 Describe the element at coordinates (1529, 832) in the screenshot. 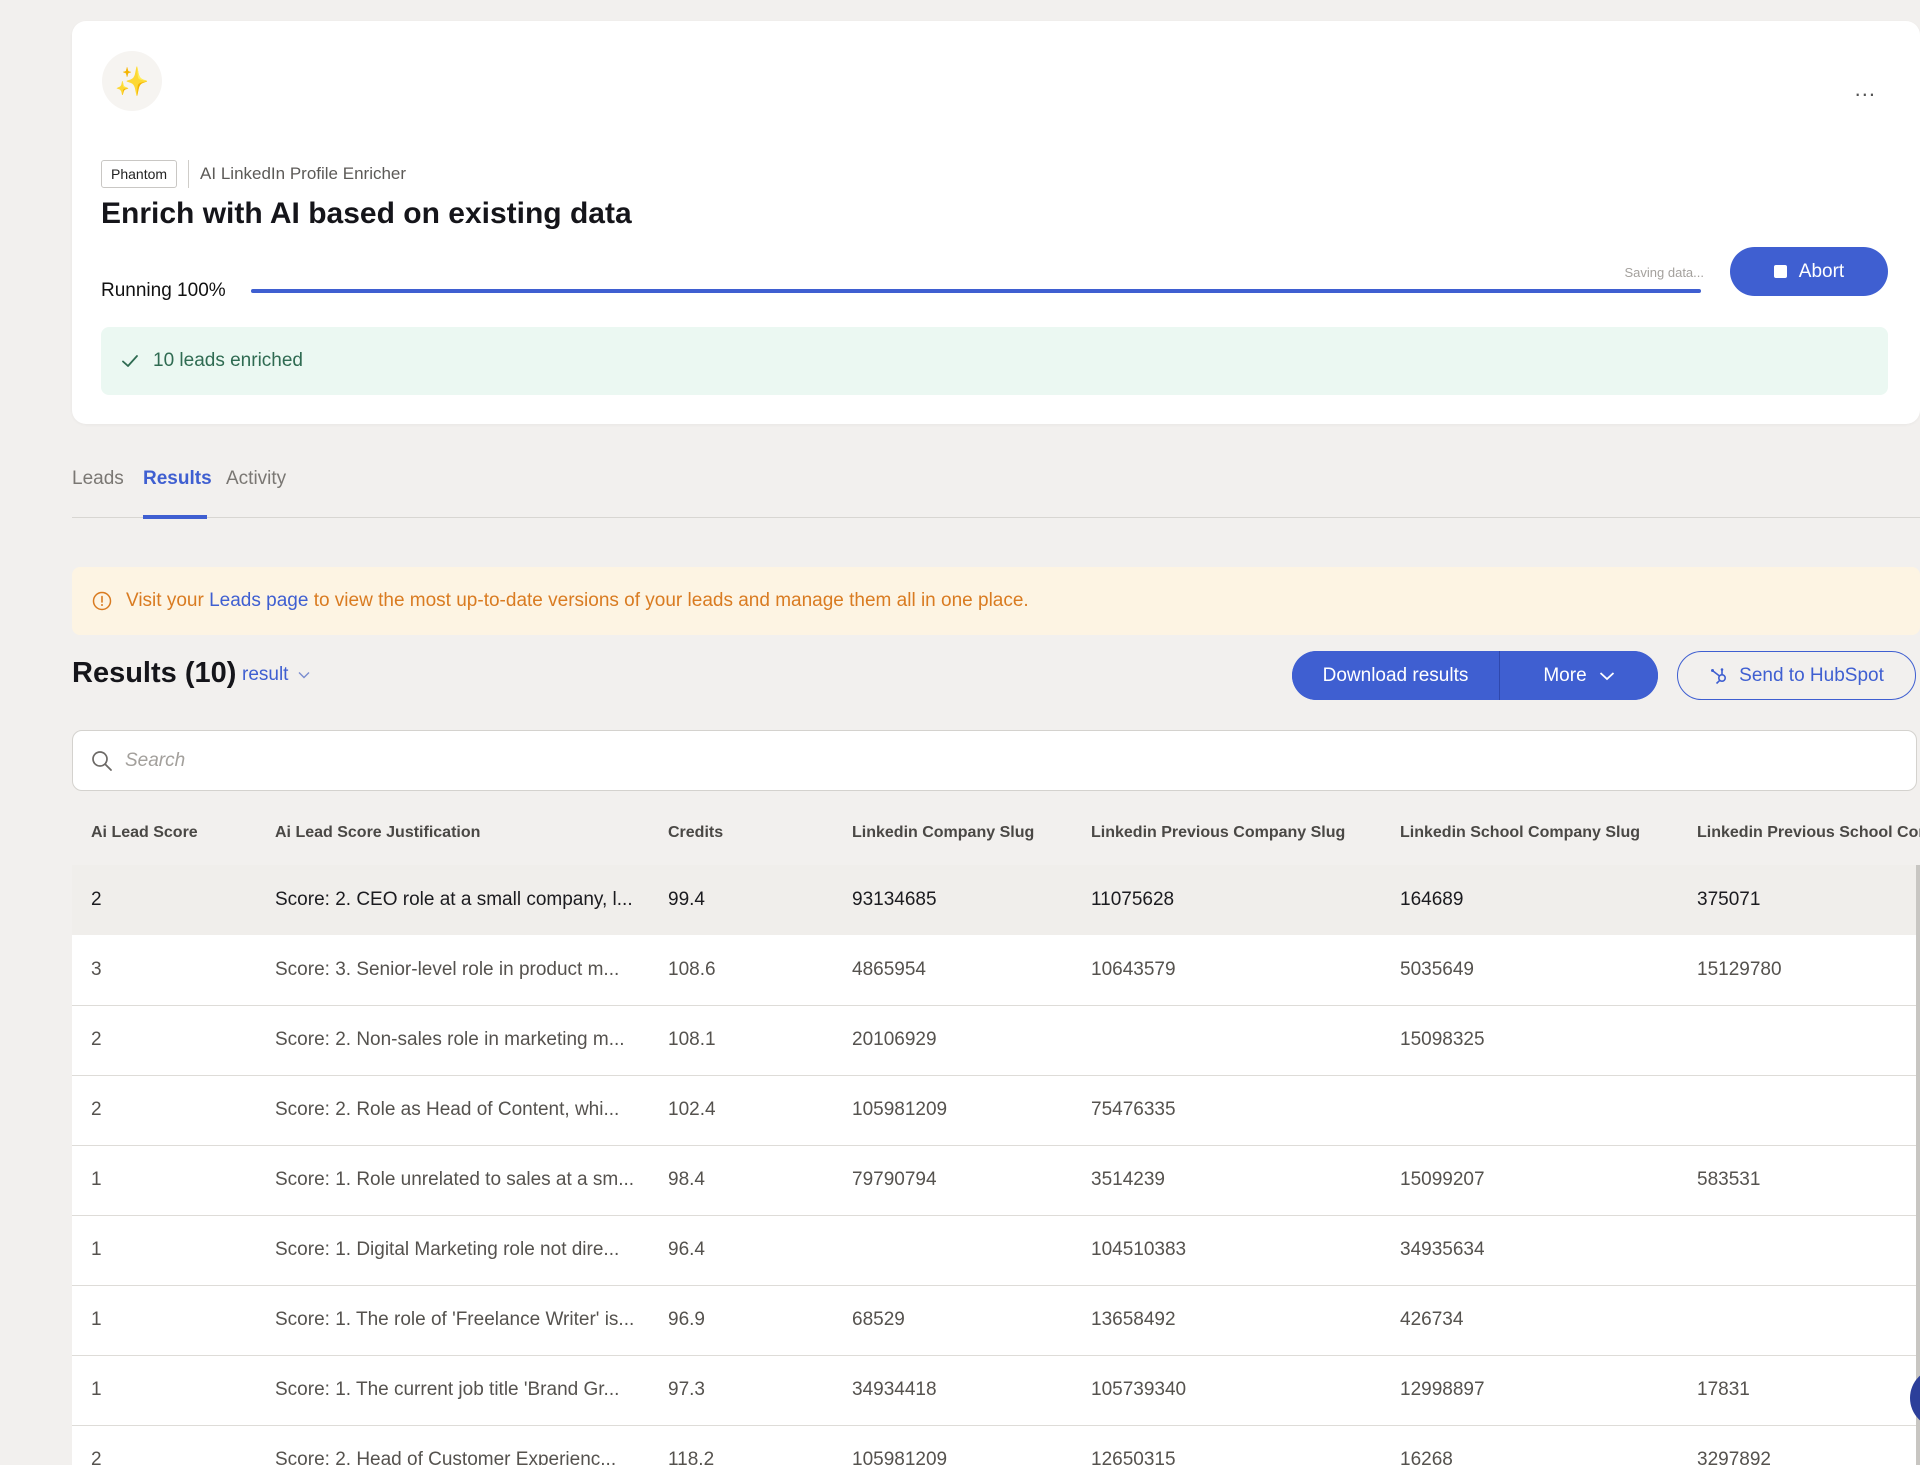

I see `column-header: Linkedin School Company Slug` at that location.